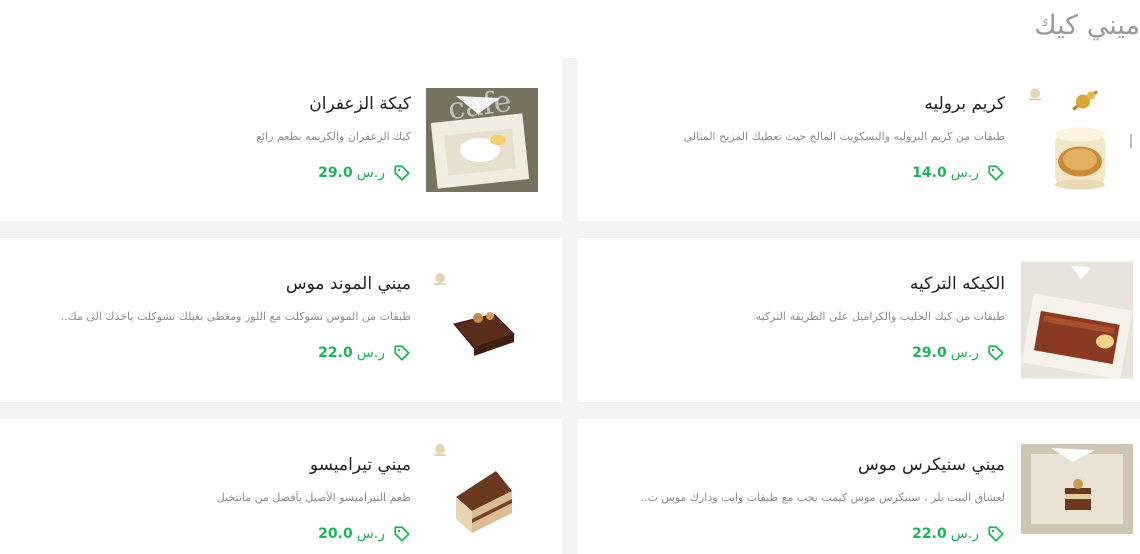 This screenshot has height=554, width=1140. Describe the element at coordinates (931, 465) in the screenshot. I see `item-name: ميني سنيكرس موس` at that location.